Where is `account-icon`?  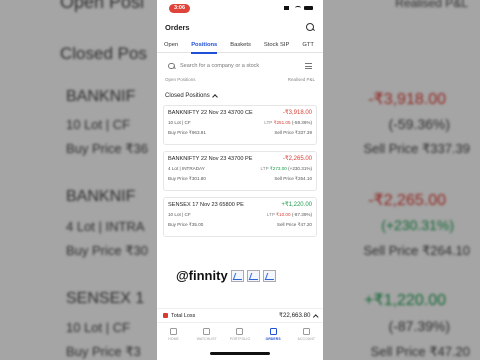 account-icon is located at coordinates (306, 331).